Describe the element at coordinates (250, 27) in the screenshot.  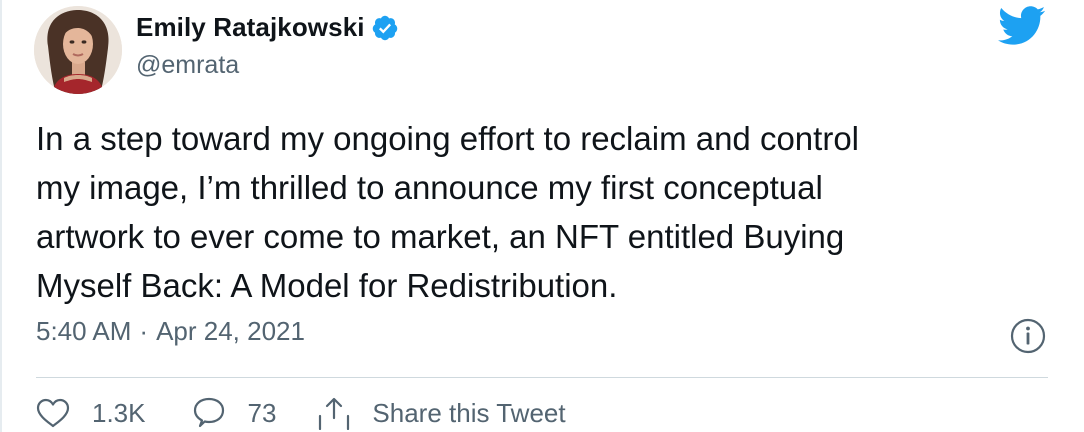
I see `display-name: Emily Ratajkowski` at that location.